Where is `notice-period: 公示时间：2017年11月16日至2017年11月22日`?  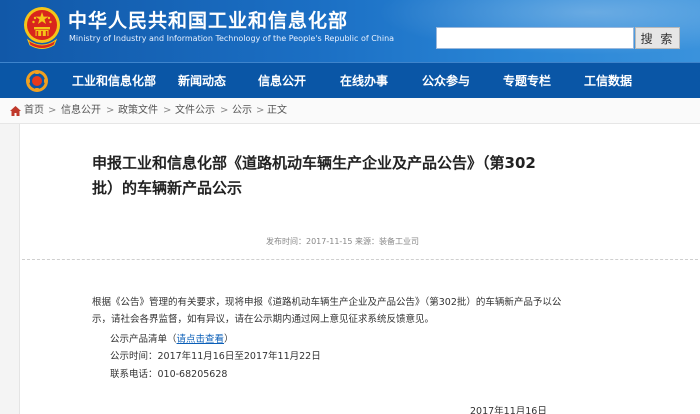
notice-period: 公示时间：2017年11月16日至2017年11月22日 is located at coordinates (215, 356).